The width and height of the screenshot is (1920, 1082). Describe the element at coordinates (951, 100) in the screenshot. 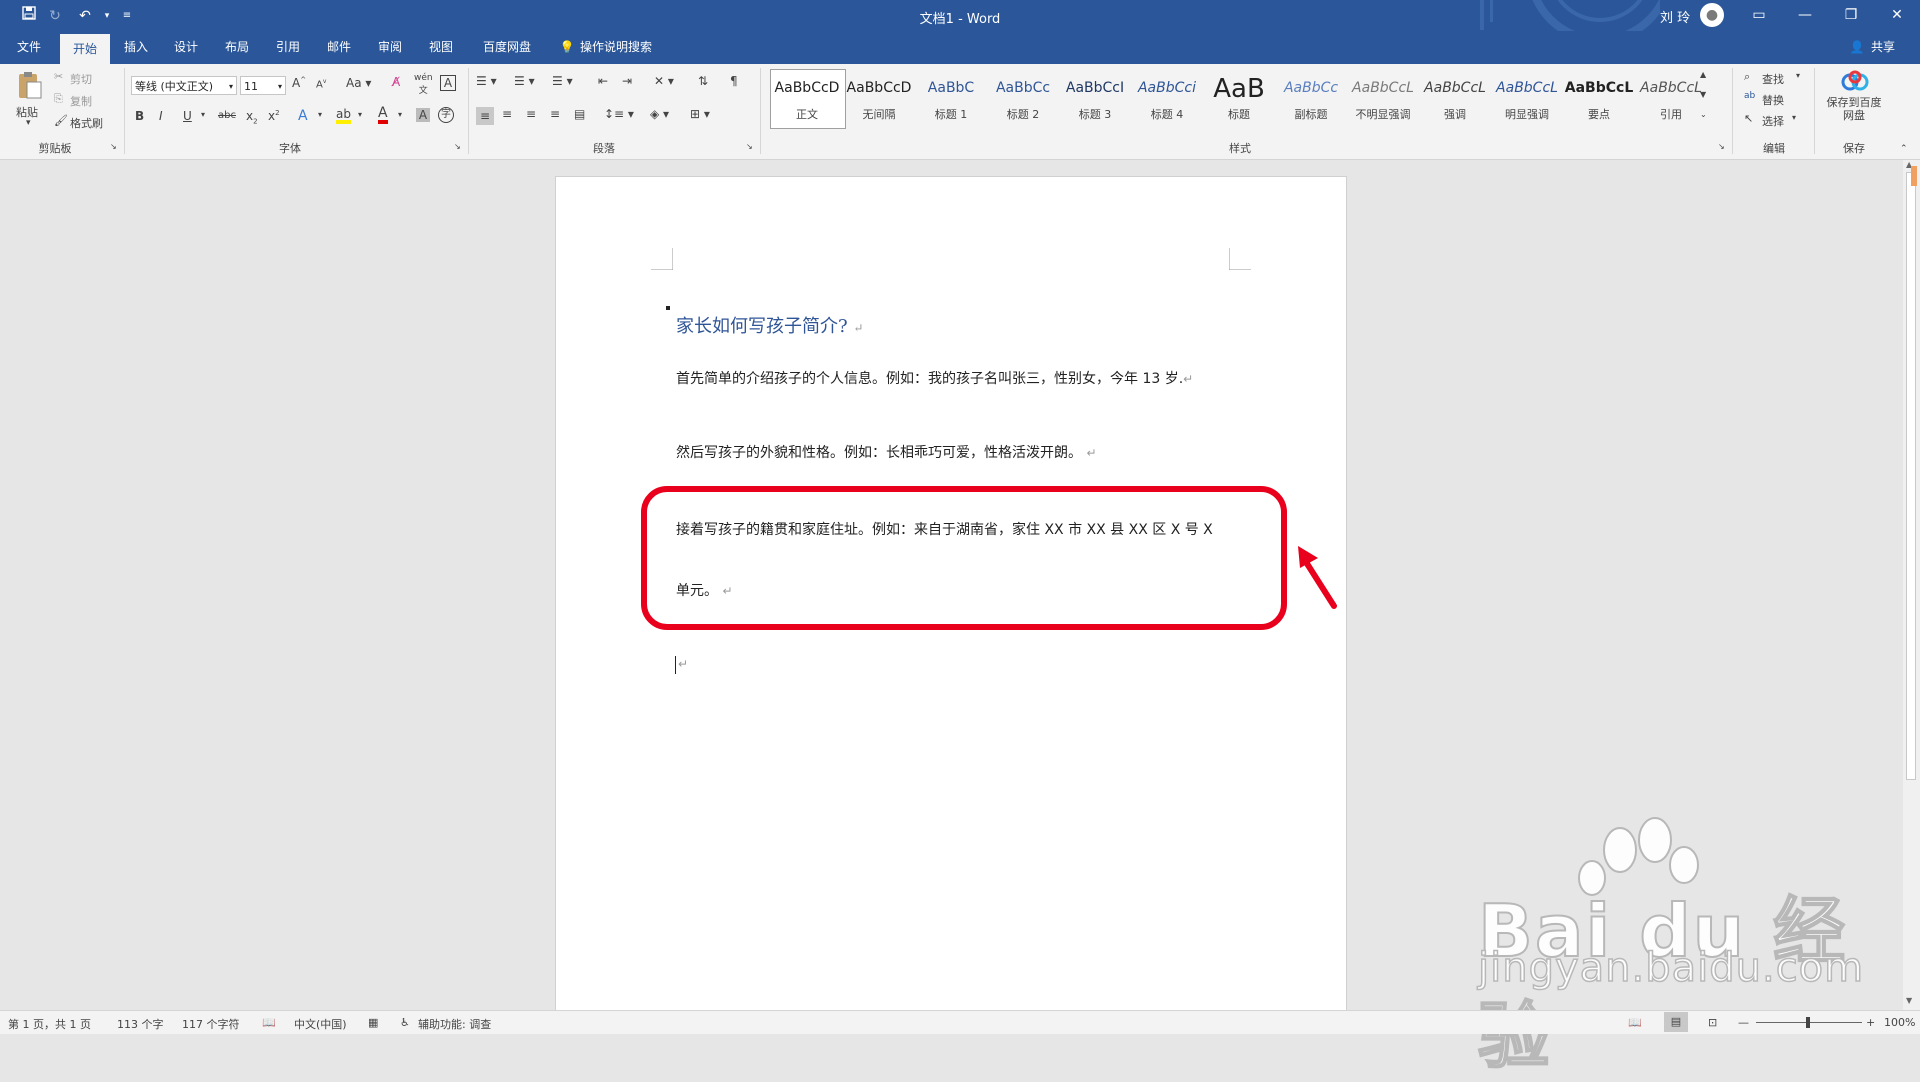

I see `style-item: AaBbC 标题 1` at that location.